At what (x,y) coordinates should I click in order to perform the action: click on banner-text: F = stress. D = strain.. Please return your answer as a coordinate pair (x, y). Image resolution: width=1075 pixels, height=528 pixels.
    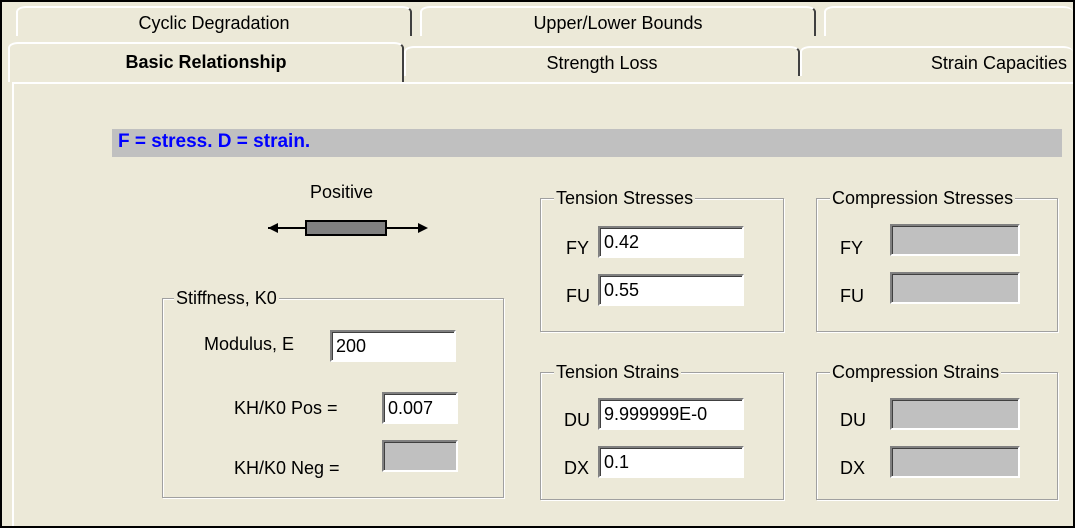
    Looking at the image, I should click on (214, 141).